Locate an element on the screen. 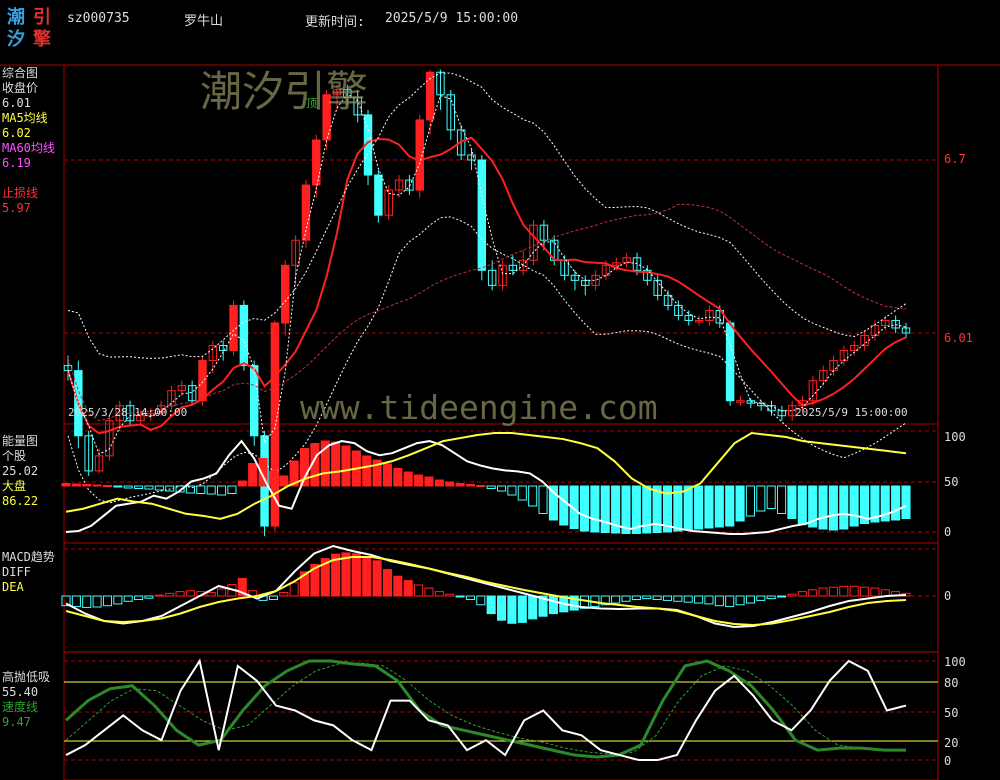 This screenshot has width=1000, height=780. marker-top: 顶 is located at coordinates (311, 103).